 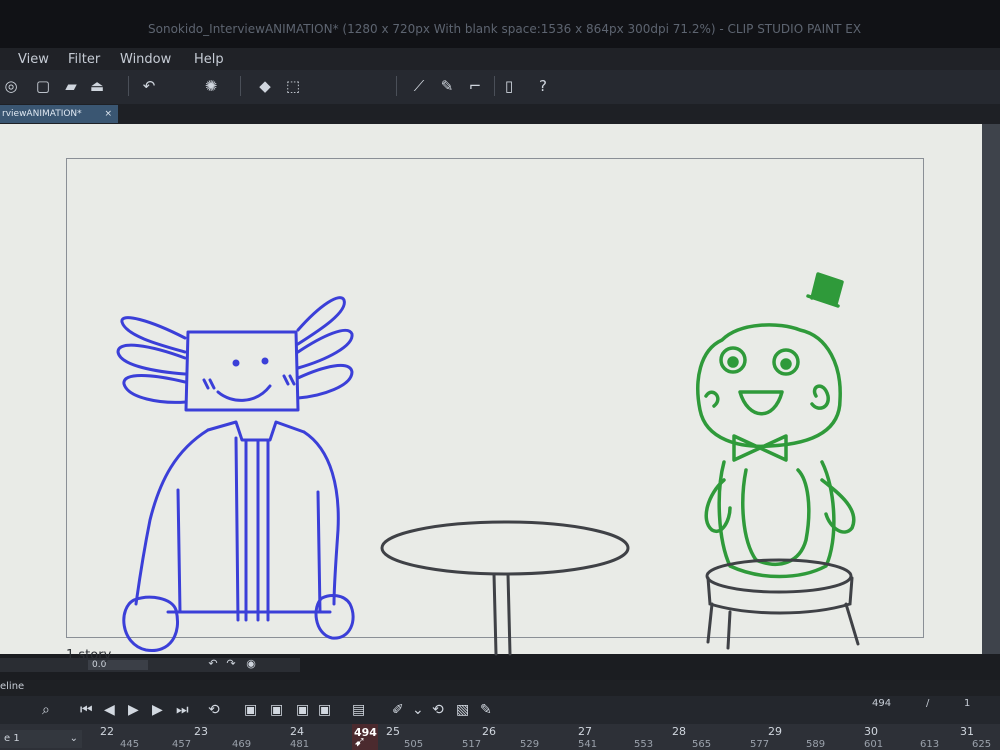 What do you see at coordinates (644, 744) in the screenshot?
I see `ruler-minor-tick: 553` at bounding box center [644, 744].